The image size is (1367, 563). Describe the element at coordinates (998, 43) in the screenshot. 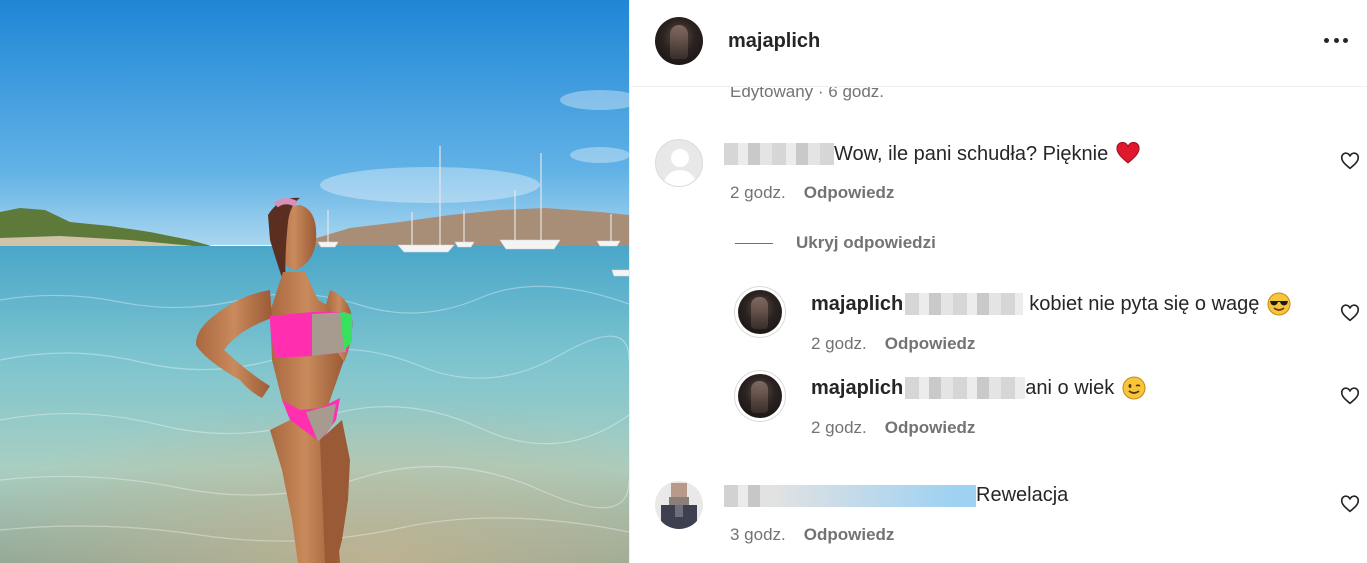

I see `post-header: majaplich` at that location.